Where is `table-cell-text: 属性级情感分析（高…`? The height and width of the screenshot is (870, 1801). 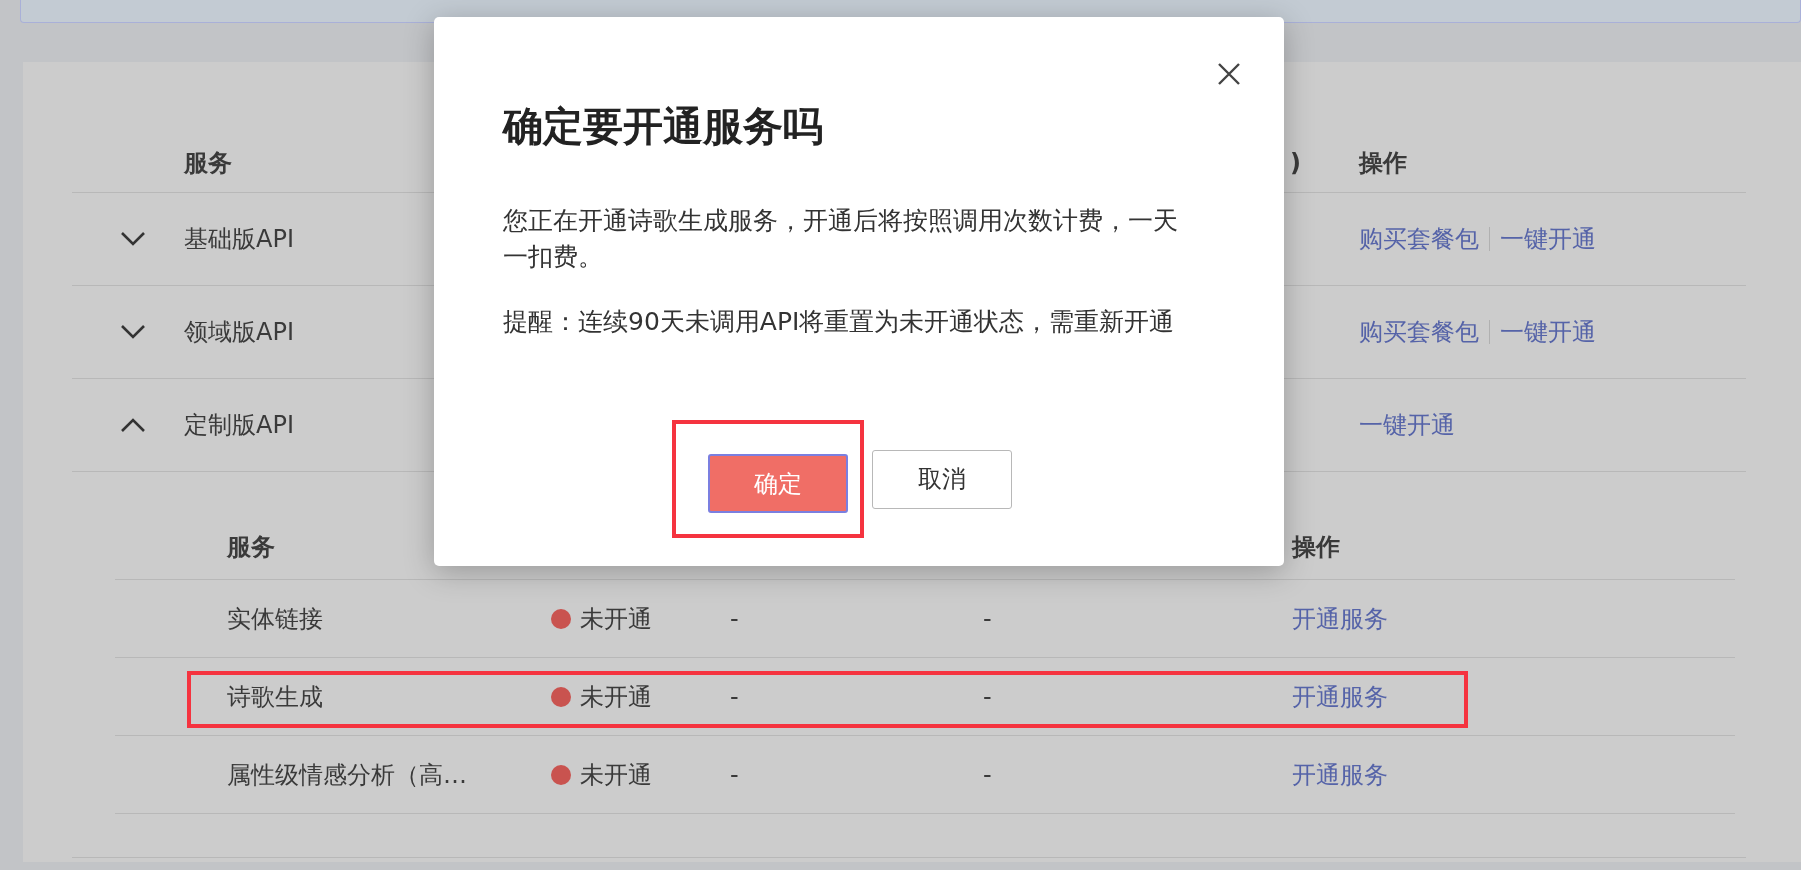 table-cell-text: 属性级情感分析（高… is located at coordinates (347, 775).